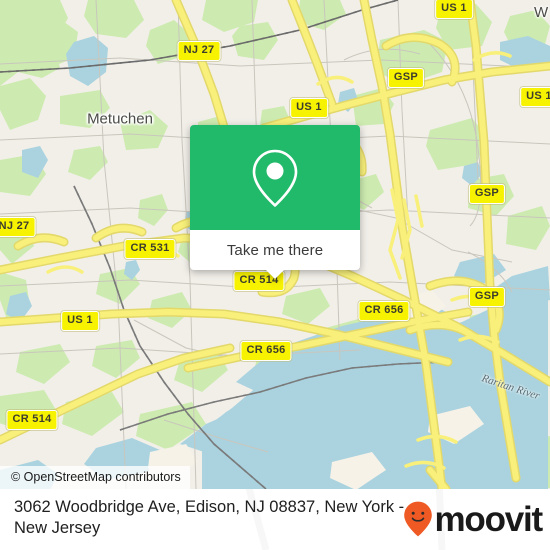 The image size is (550, 550). What do you see at coordinates (32, 420) in the screenshot?
I see `road-shield-cr-514: CR 514` at bounding box center [32, 420].